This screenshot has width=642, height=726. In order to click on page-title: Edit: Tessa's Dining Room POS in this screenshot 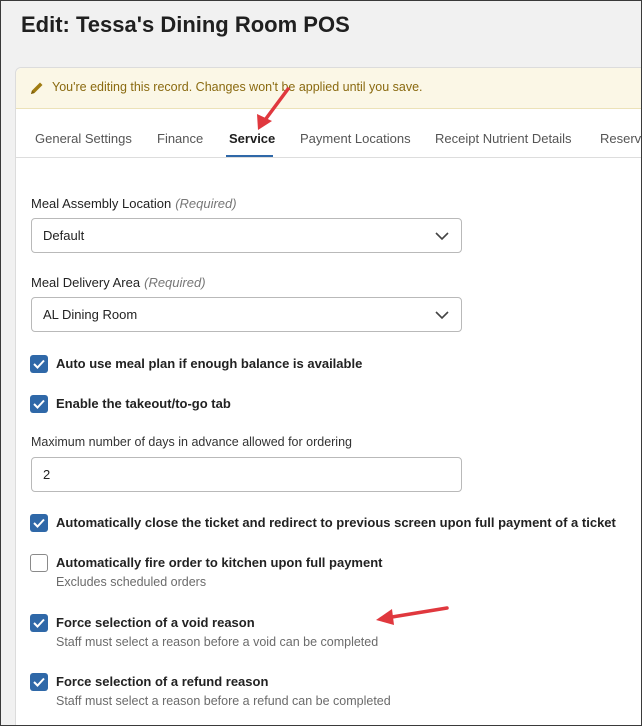, I will do `click(185, 24)`.